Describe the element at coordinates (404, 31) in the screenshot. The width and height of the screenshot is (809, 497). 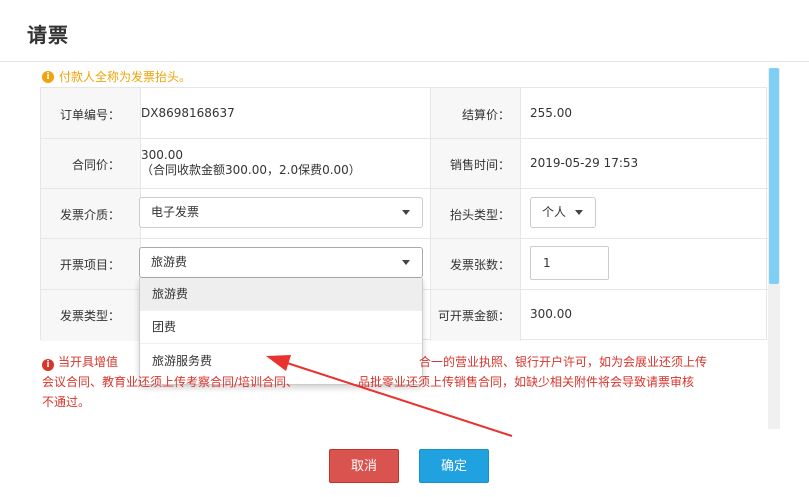
I see `dialog-header: 请票` at that location.